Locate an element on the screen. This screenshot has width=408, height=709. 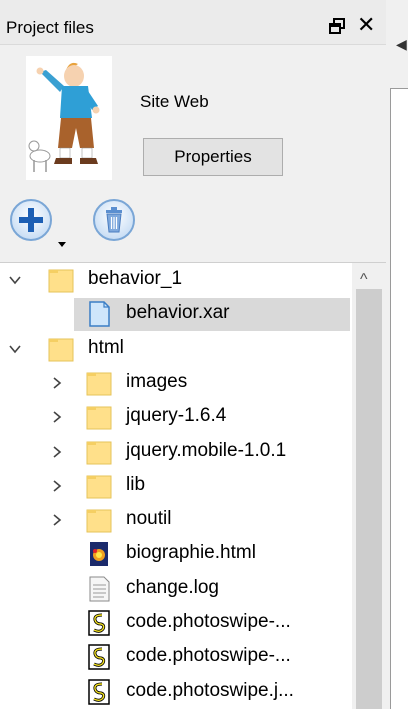
tree-row: change.log is located at coordinates (176, 589).